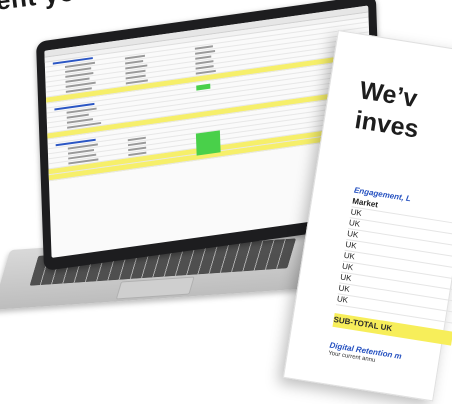 This screenshot has height=404, width=452. I want to click on spreadsheet-green-block, so click(208, 143).